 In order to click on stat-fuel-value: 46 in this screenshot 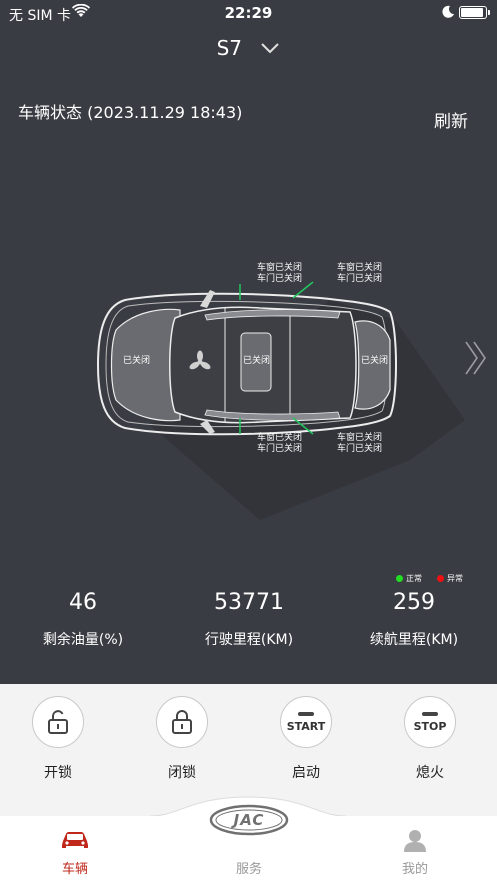, I will do `click(83, 602)`.